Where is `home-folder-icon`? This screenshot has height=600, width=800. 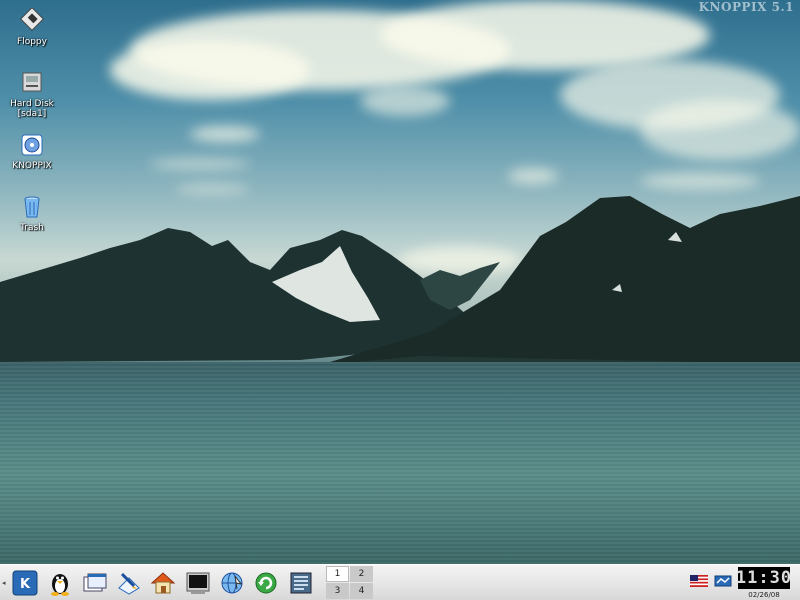 home-folder-icon is located at coordinates (163, 583).